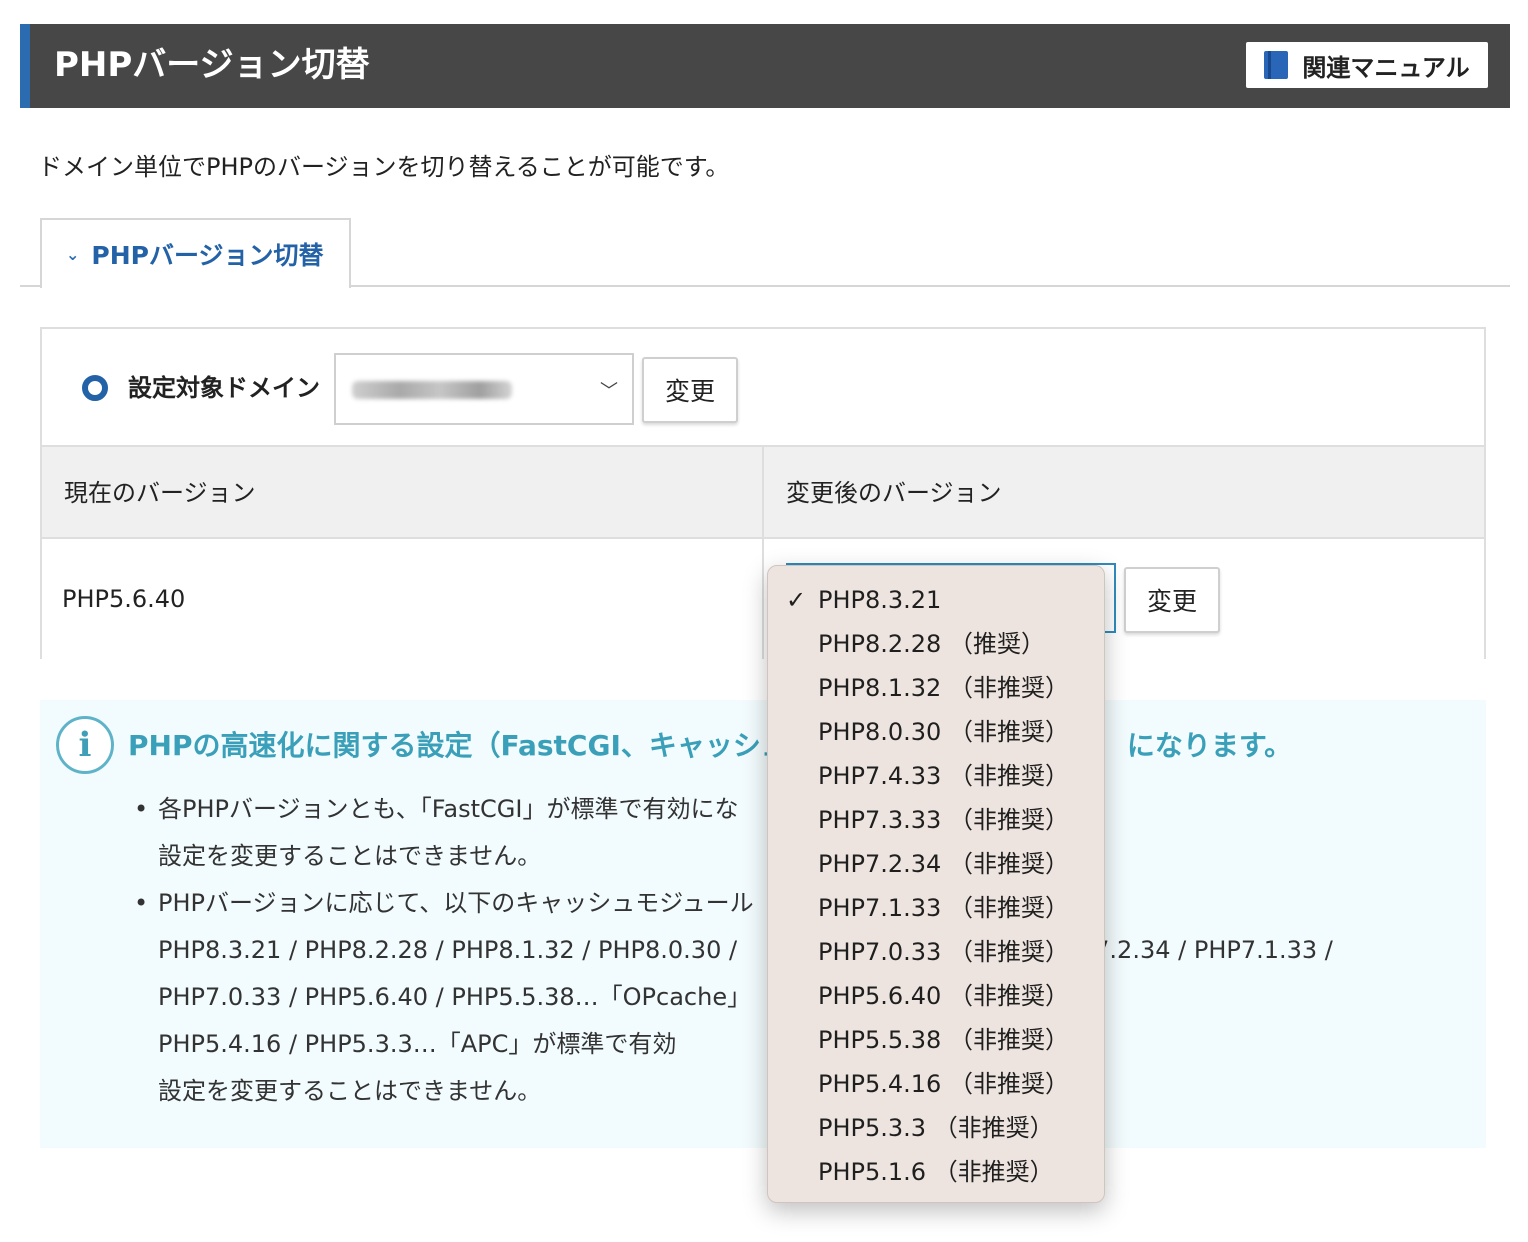  I want to click on info-title: PHPの高速化に関する設定（FastCGI、キャッシュ になります。, so click(710, 746).